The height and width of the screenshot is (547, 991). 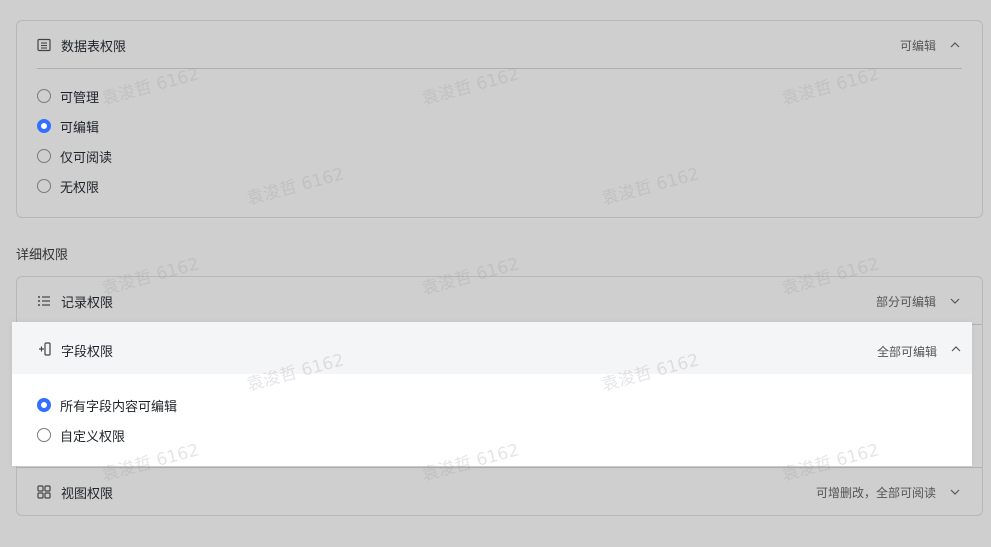 I want to click on field-icon, so click(x=45, y=349).